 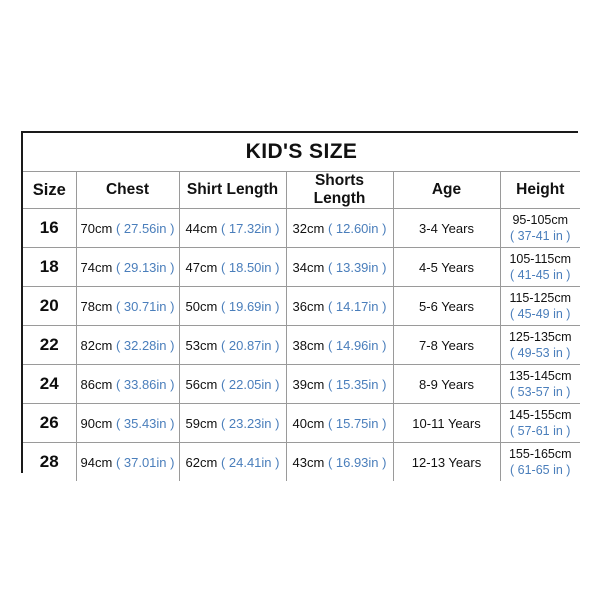 I want to click on table-title: KID'S SIZE, so click(x=301, y=152).